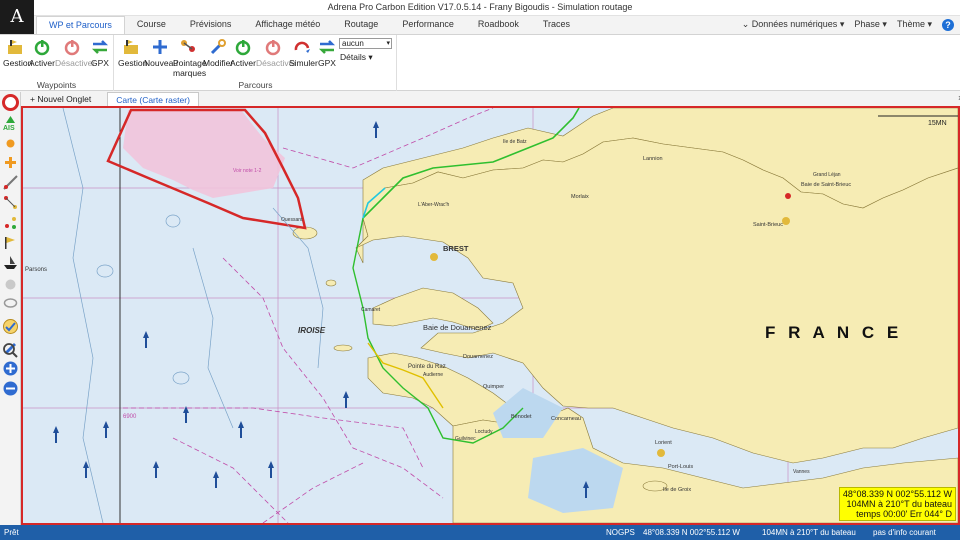  I want to click on label-ouessant: Ouessant, so click(292, 220).